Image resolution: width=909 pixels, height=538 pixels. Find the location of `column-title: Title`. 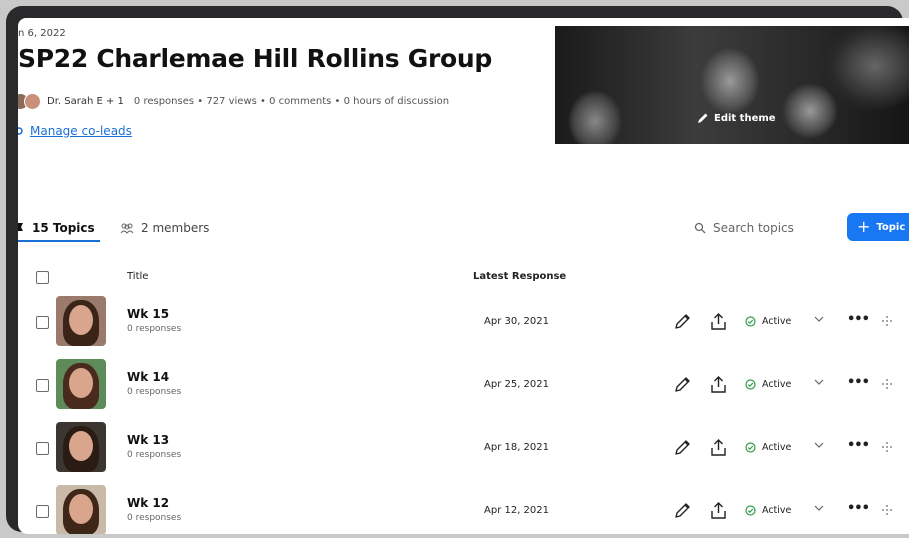

column-title: Title is located at coordinates (138, 276).